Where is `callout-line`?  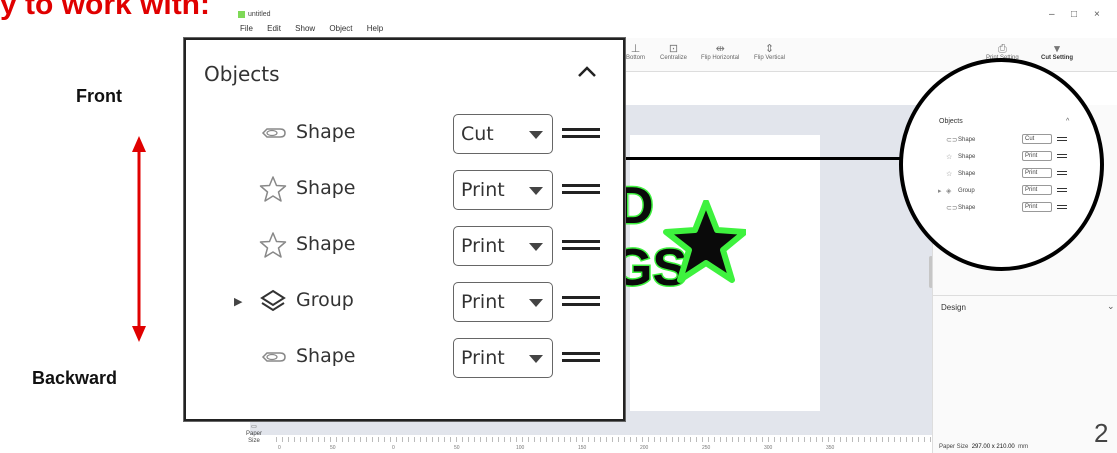
callout-line is located at coordinates (763, 158).